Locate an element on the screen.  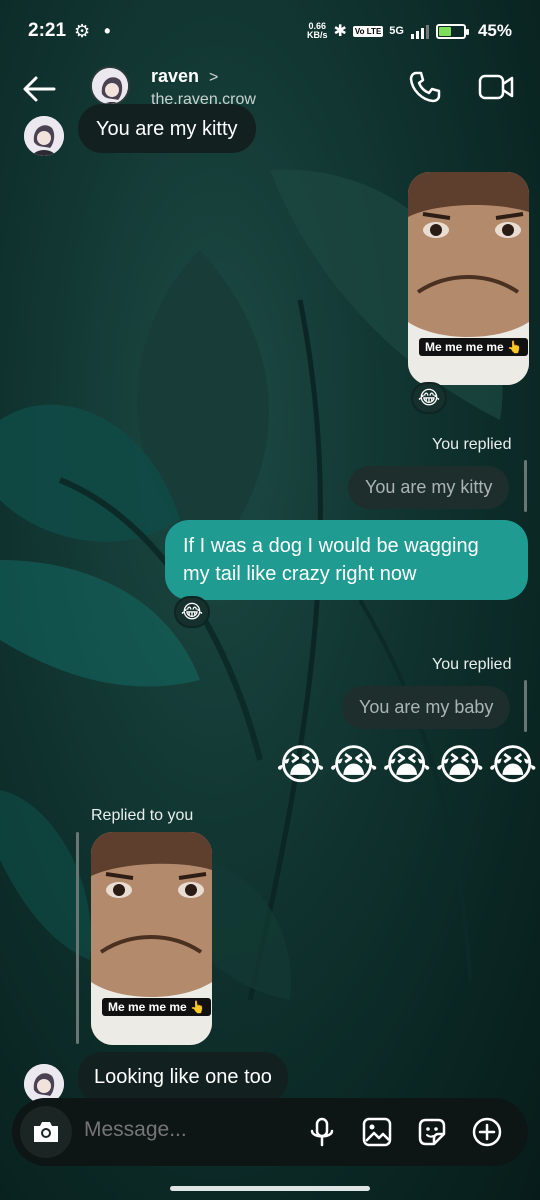
received-message: You are my kitty is located at coordinates (167, 128).